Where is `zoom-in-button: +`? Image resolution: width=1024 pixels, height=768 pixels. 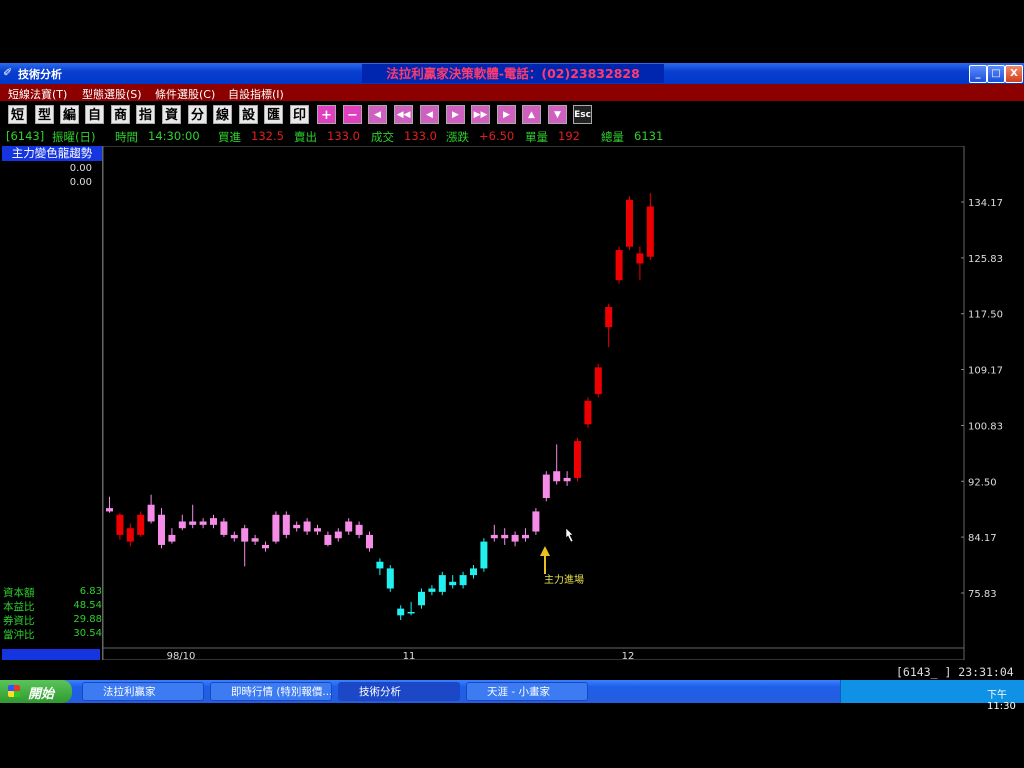
zoom-in-button: + is located at coordinates (326, 114).